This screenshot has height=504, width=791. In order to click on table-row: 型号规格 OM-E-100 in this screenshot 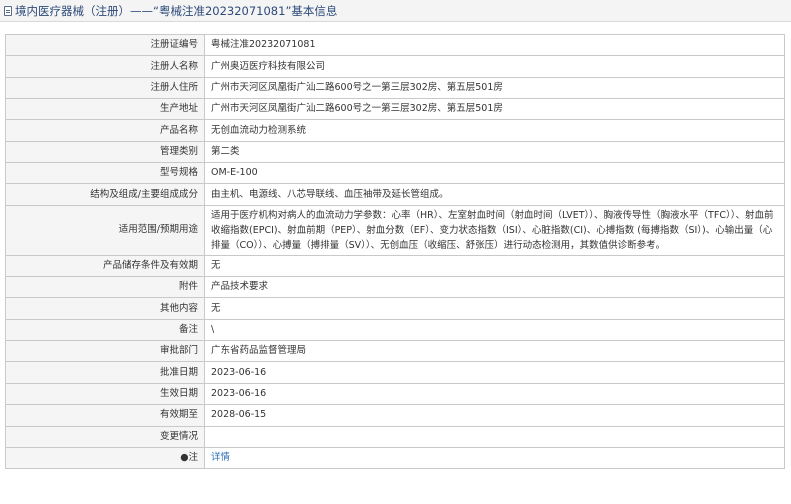, I will do `click(395, 173)`.